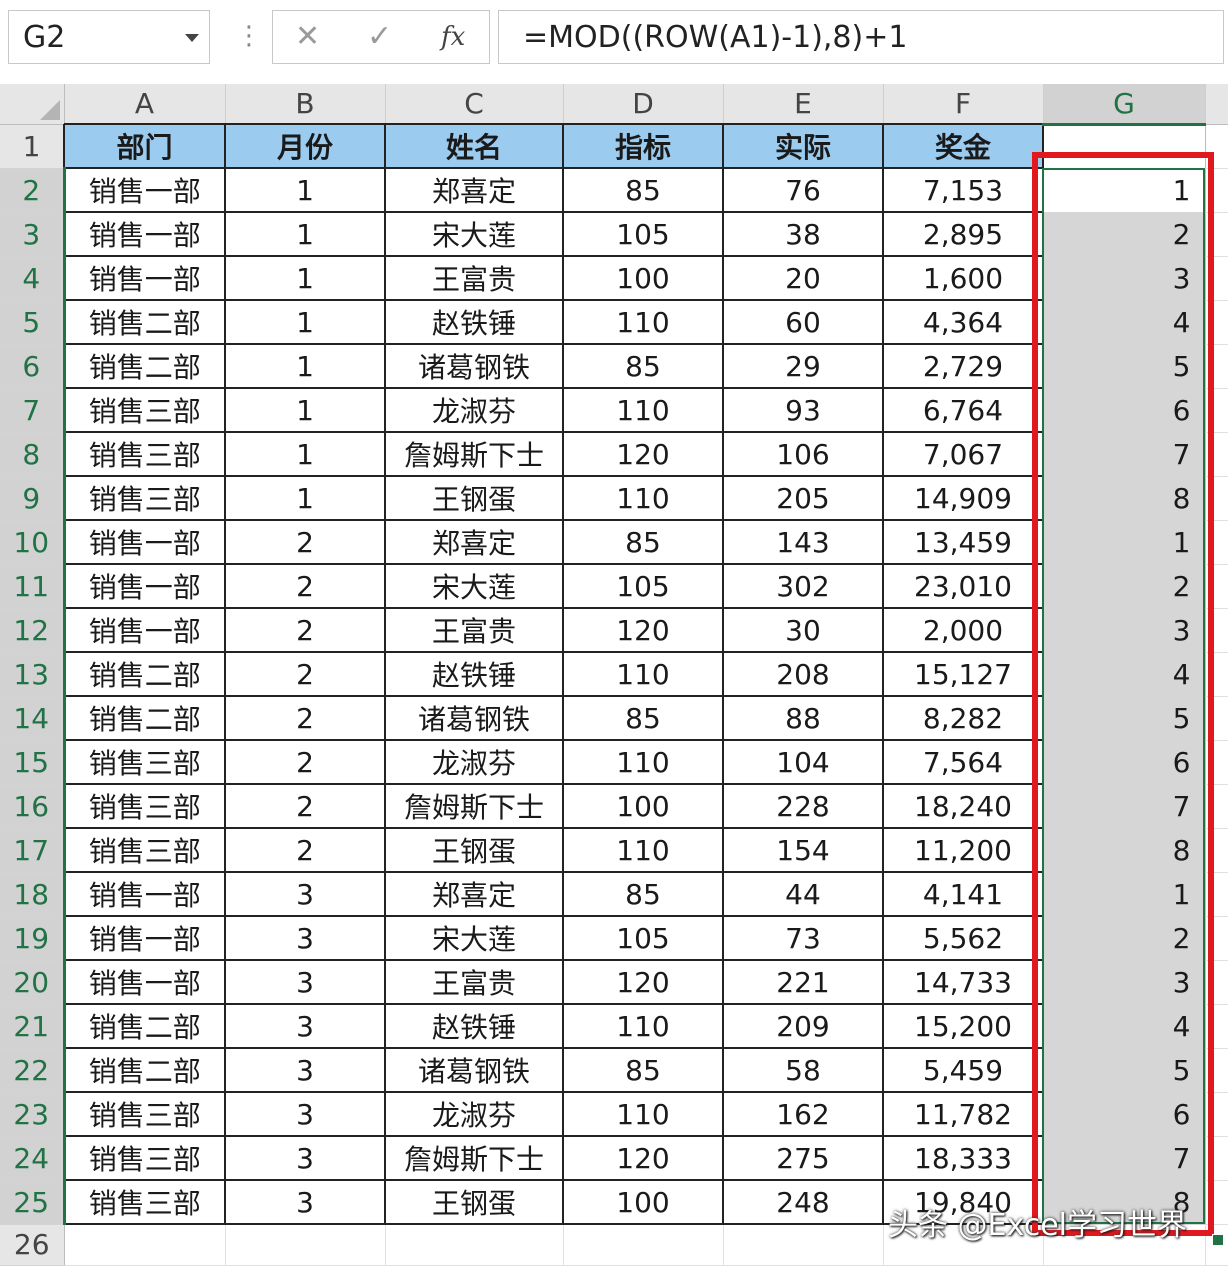 Image resolution: width=1228 pixels, height=1266 pixels. I want to click on column-header-b: B, so click(305, 104).